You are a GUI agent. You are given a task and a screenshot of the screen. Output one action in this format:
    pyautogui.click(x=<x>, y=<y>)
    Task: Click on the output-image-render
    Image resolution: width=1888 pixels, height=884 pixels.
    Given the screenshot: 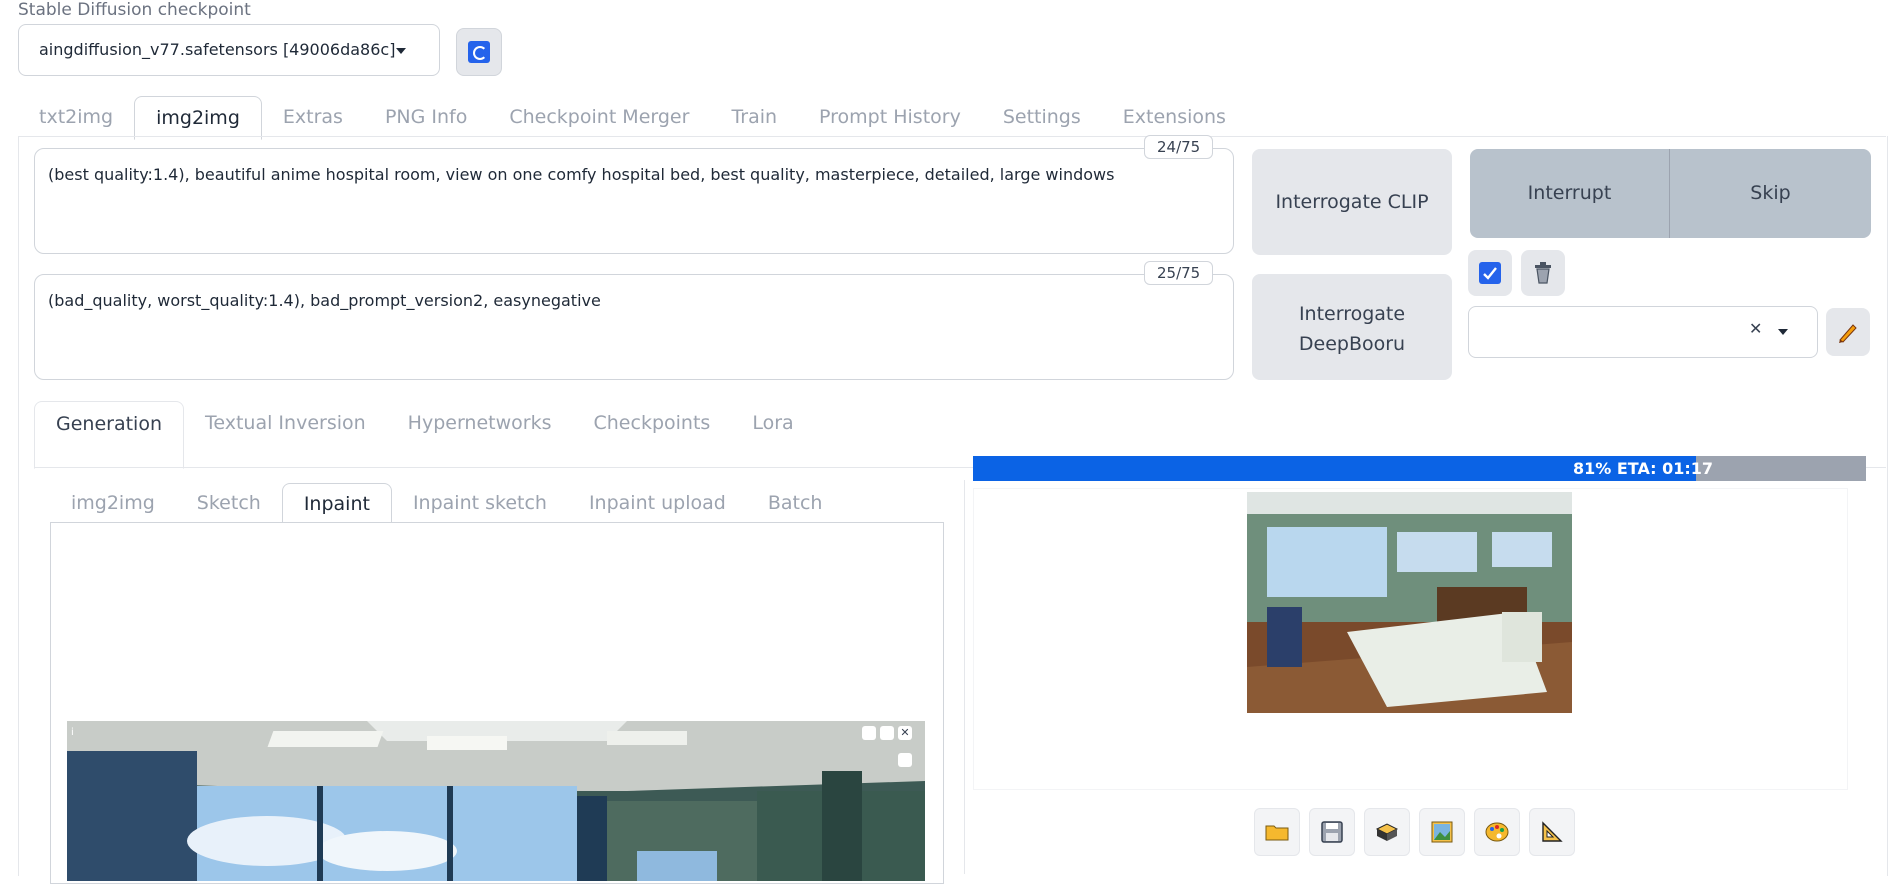 What is the action you would take?
    pyautogui.click(x=1409, y=602)
    